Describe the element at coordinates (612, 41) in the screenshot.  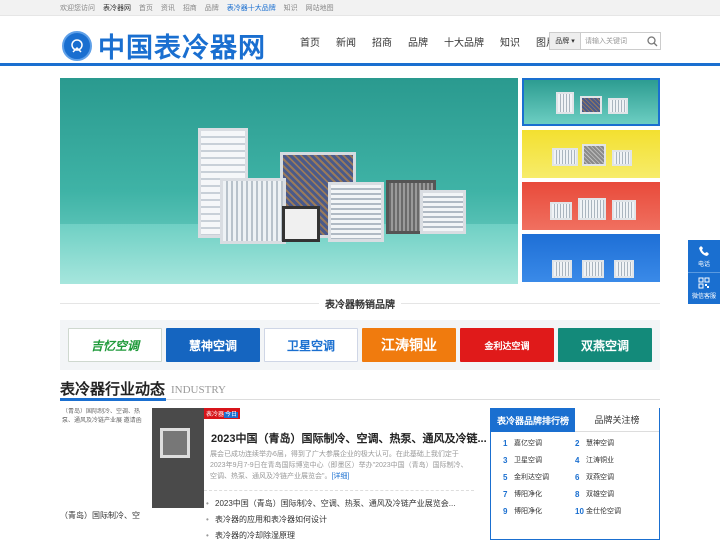
I see `search-input: 请输入关键词` at that location.